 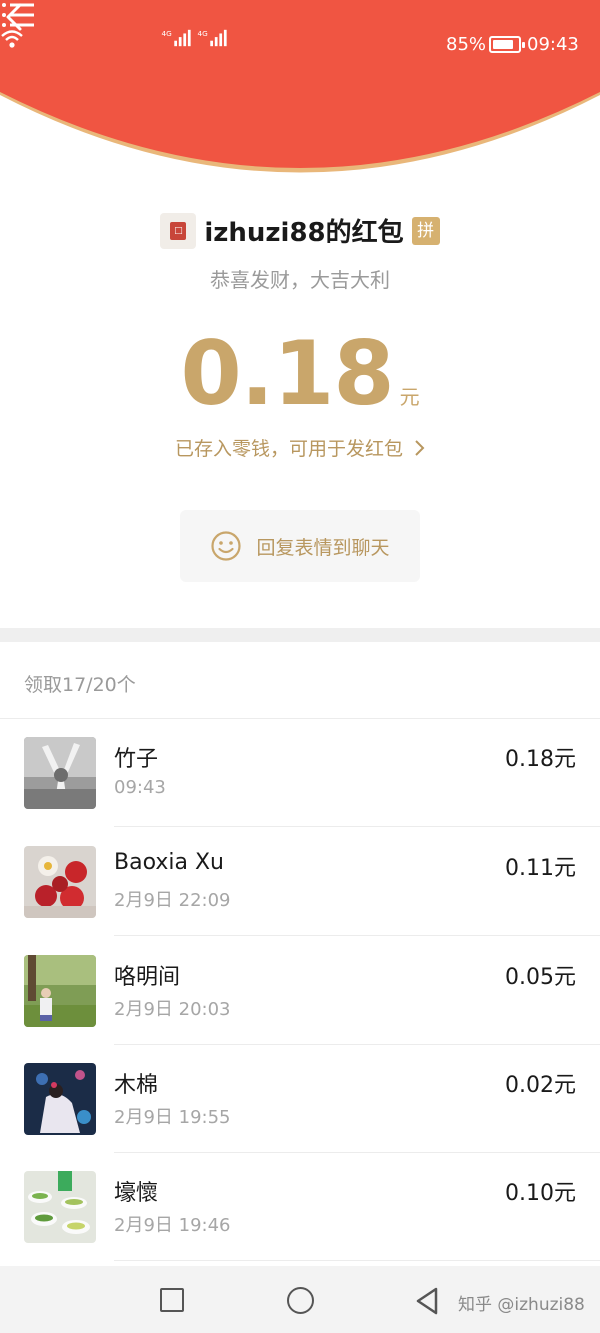 What do you see at coordinates (540, 977) in the screenshot?
I see `received-amount: 0.05元` at bounding box center [540, 977].